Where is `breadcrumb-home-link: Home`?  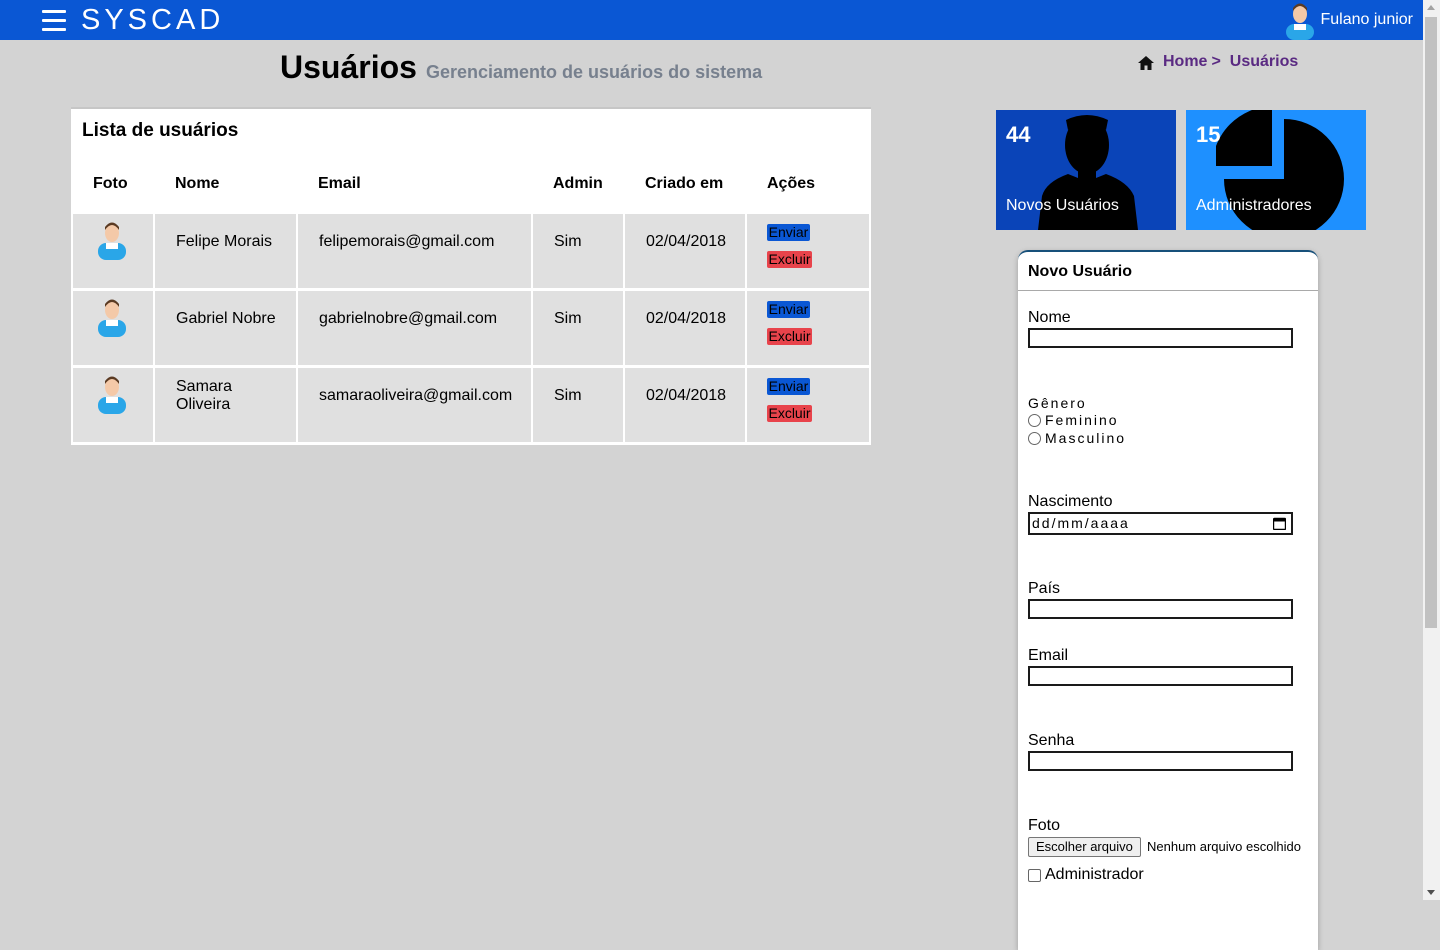
breadcrumb-home-link: Home is located at coordinates (1185, 62).